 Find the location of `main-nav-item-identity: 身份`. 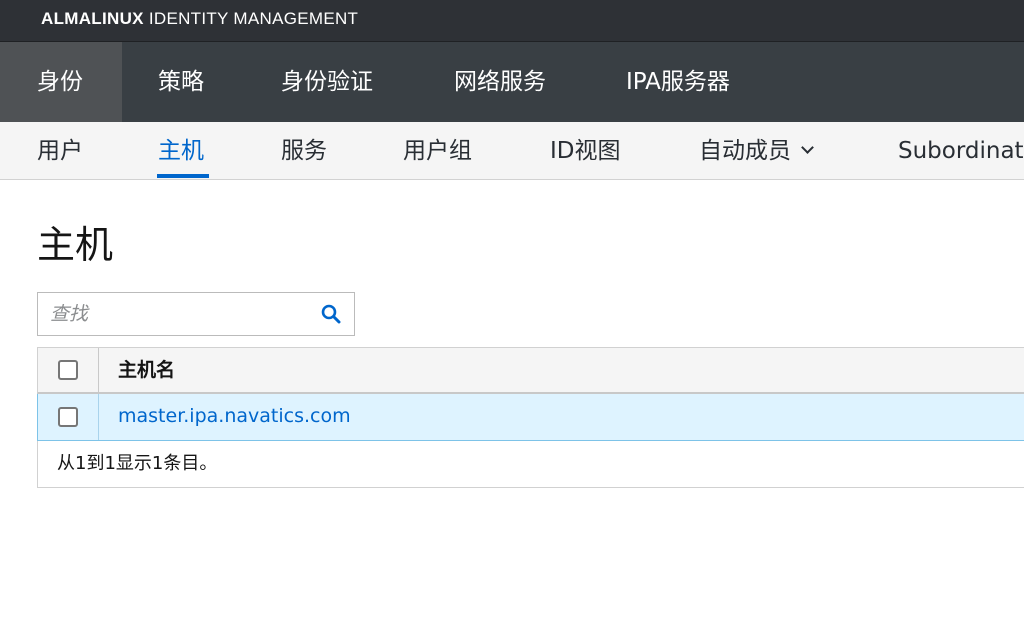

main-nav-item-identity: 身份 is located at coordinates (61, 82).